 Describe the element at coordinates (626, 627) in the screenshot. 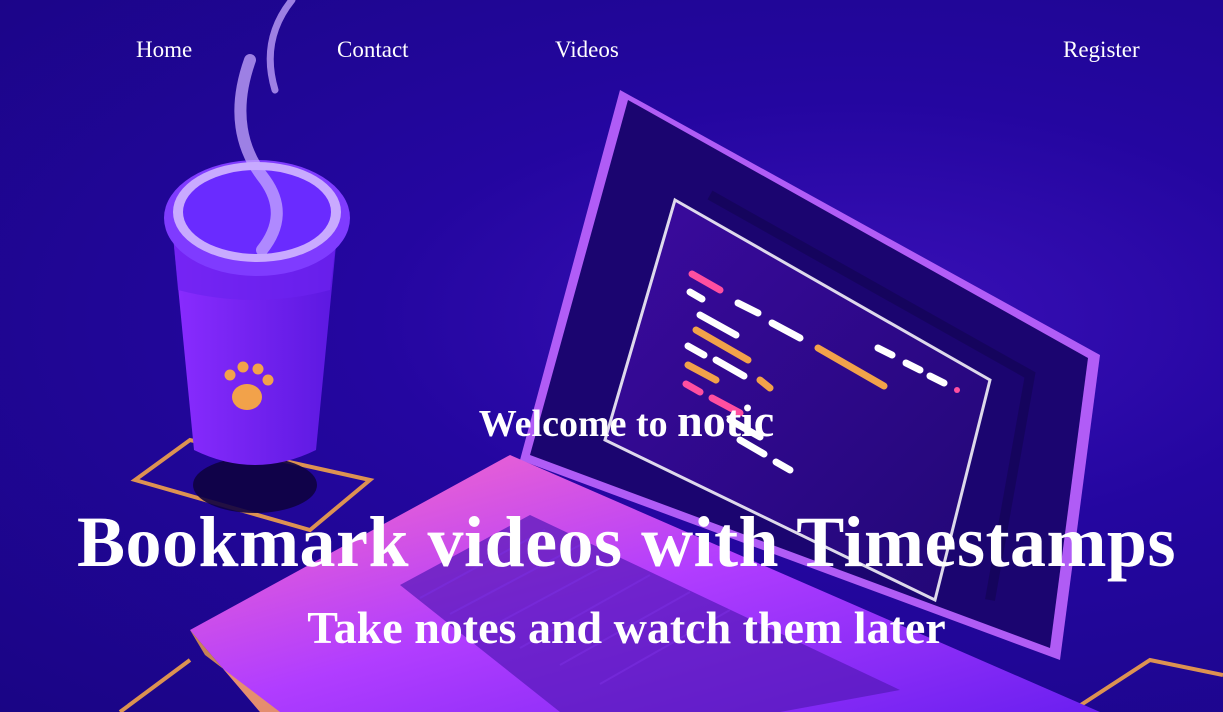

I see `hero-subheadline: Take notes and watch them later` at that location.